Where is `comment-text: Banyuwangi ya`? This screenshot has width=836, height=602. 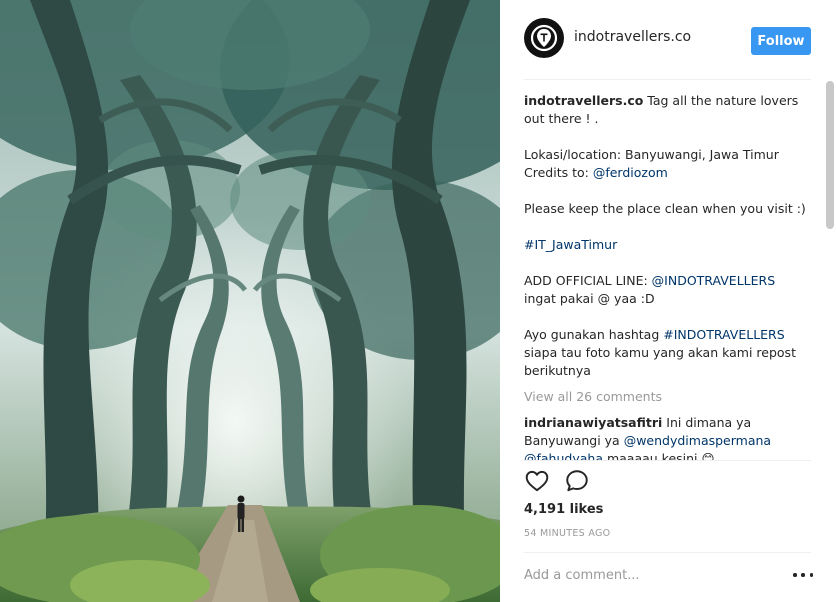 comment-text: Banyuwangi ya is located at coordinates (574, 440).